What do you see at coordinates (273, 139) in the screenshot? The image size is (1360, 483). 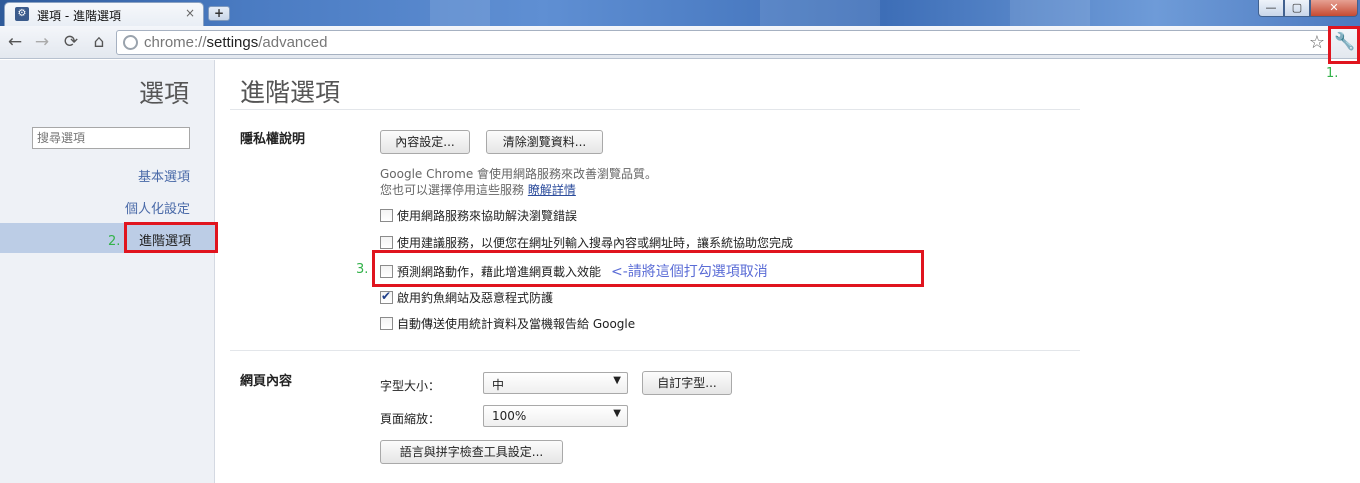 I see `privacy-section-title: 隱私權說明` at bounding box center [273, 139].